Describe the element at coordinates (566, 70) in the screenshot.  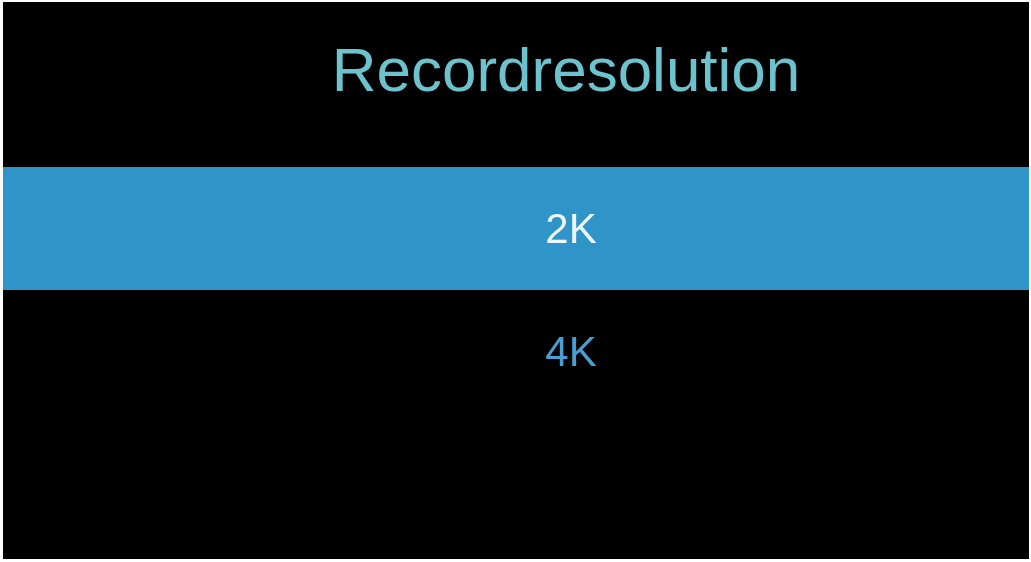
I see `menu-title: Recordresolution` at that location.